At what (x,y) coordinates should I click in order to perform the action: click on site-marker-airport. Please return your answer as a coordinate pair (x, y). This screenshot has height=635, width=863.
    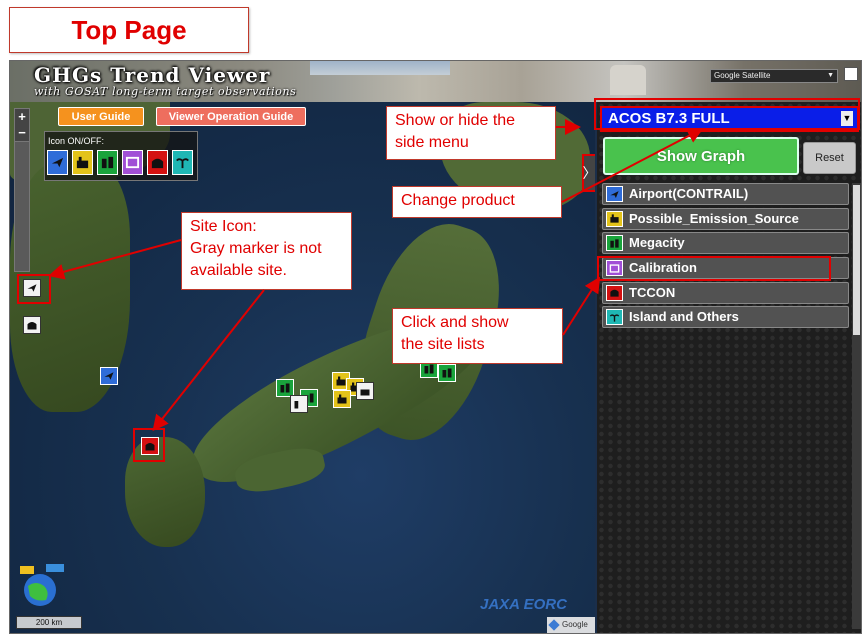
    Looking at the image, I should click on (109, 376).